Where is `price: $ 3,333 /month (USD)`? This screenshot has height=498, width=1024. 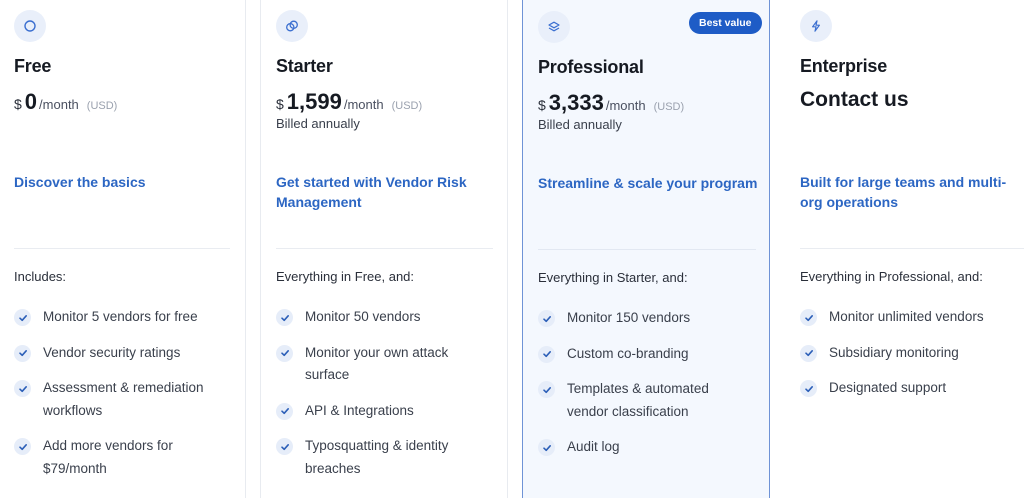 price: $ 3,333 /month (USD) is located at coordinates (611, 103).